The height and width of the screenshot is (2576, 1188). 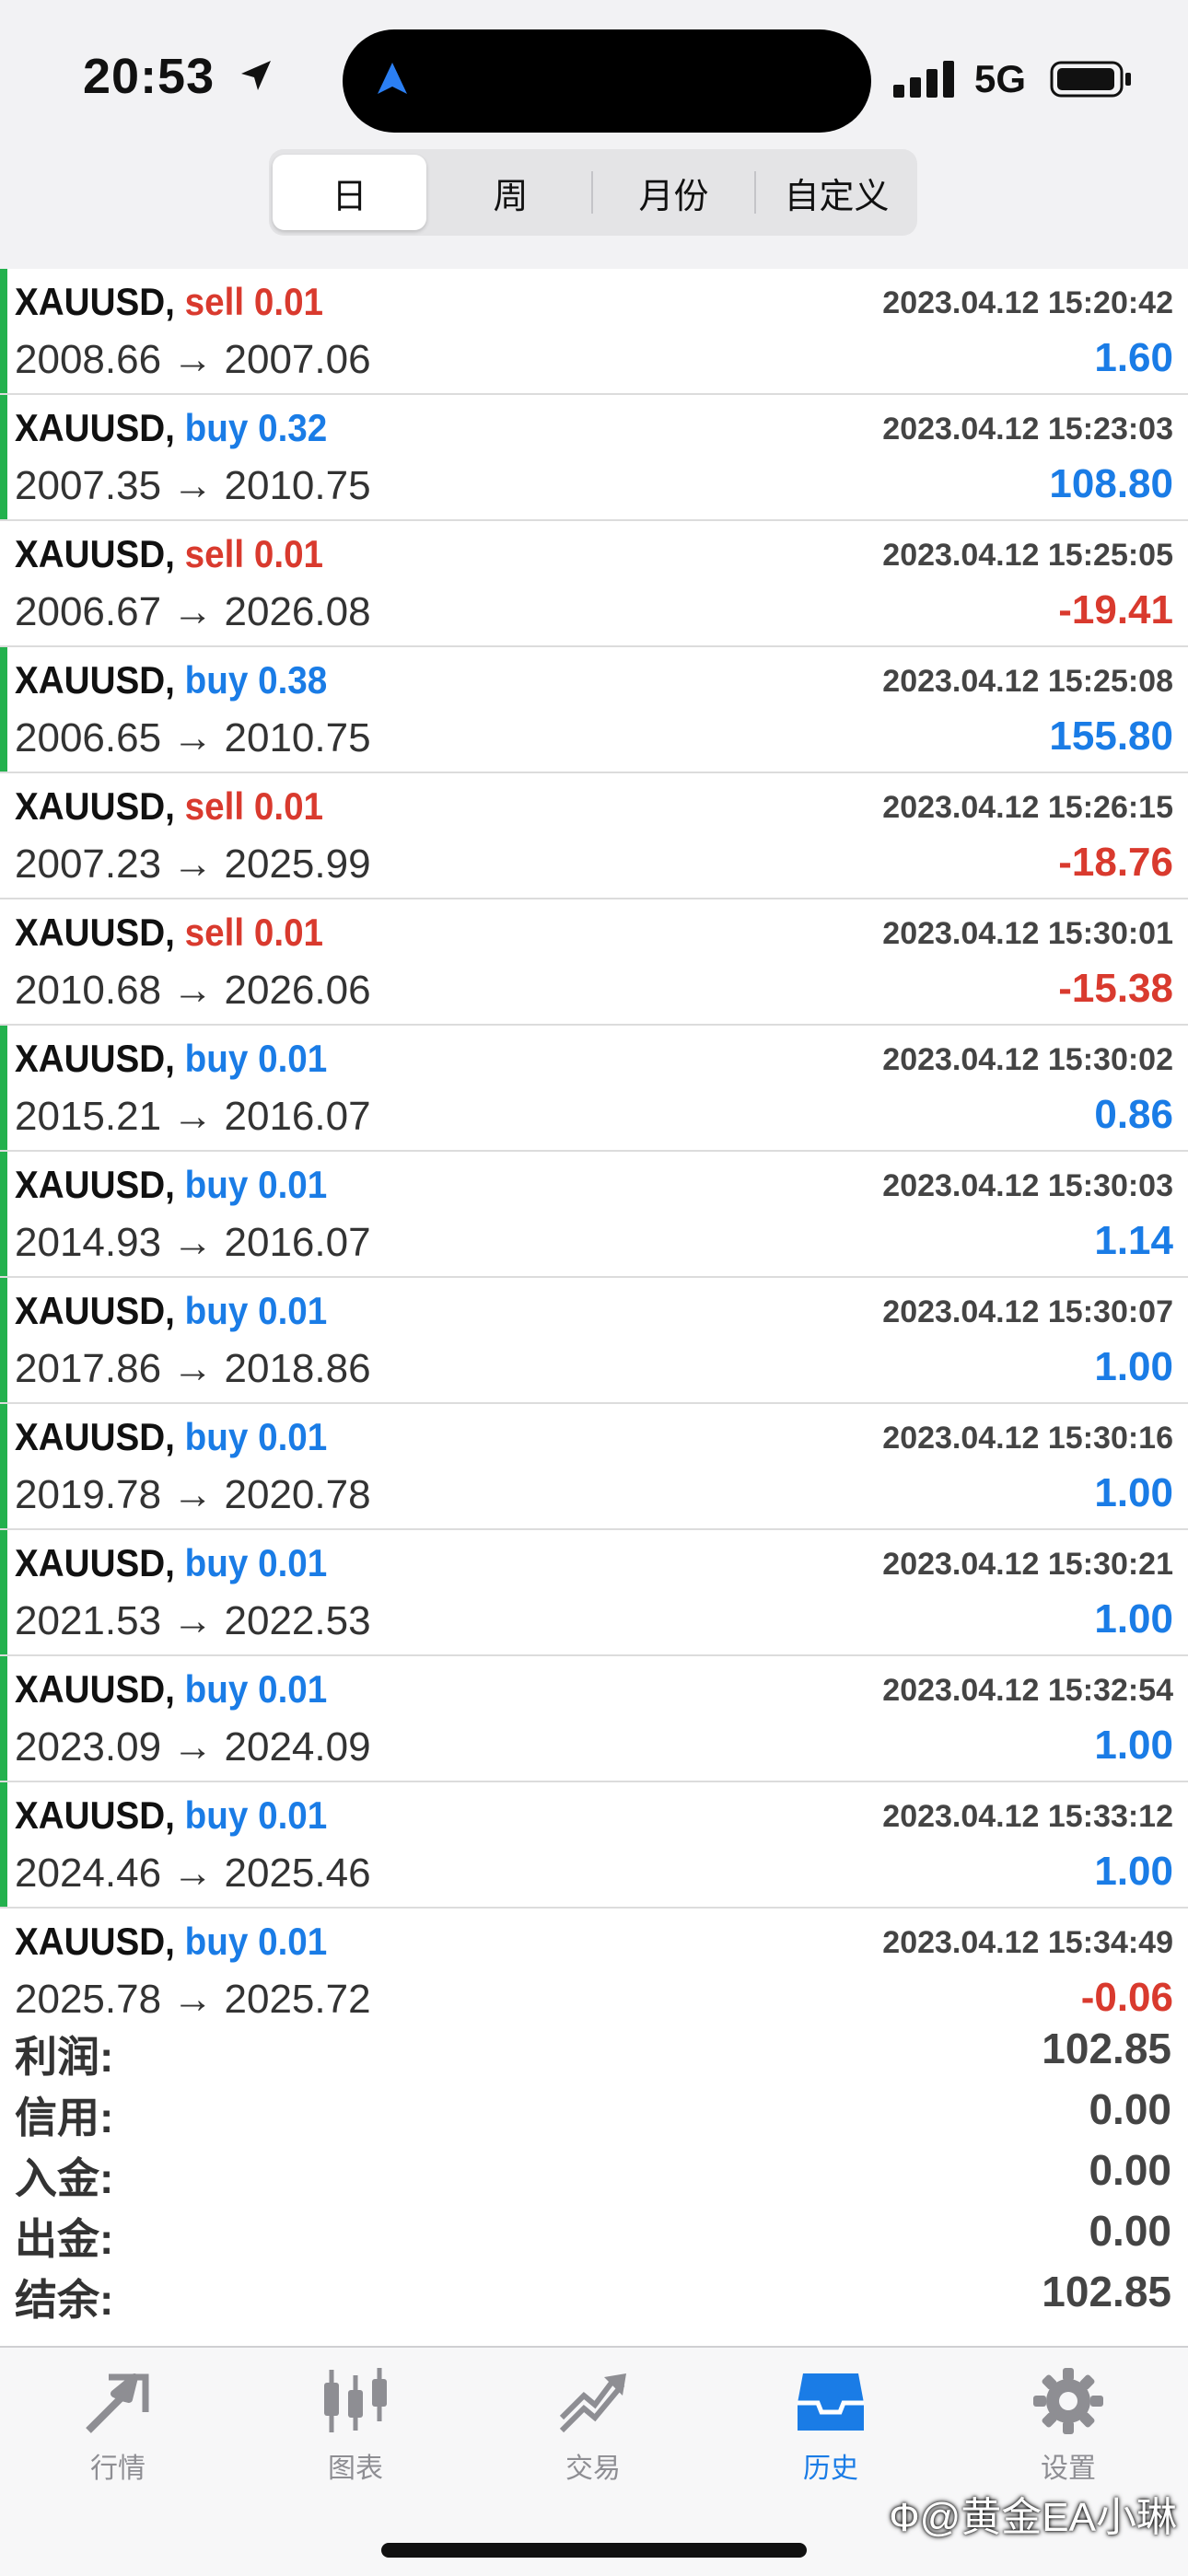 What do you see at coordinates (837, 192) in the screenshot?
I see `segment-custom: 自定义` at bounding box center [837, 192].